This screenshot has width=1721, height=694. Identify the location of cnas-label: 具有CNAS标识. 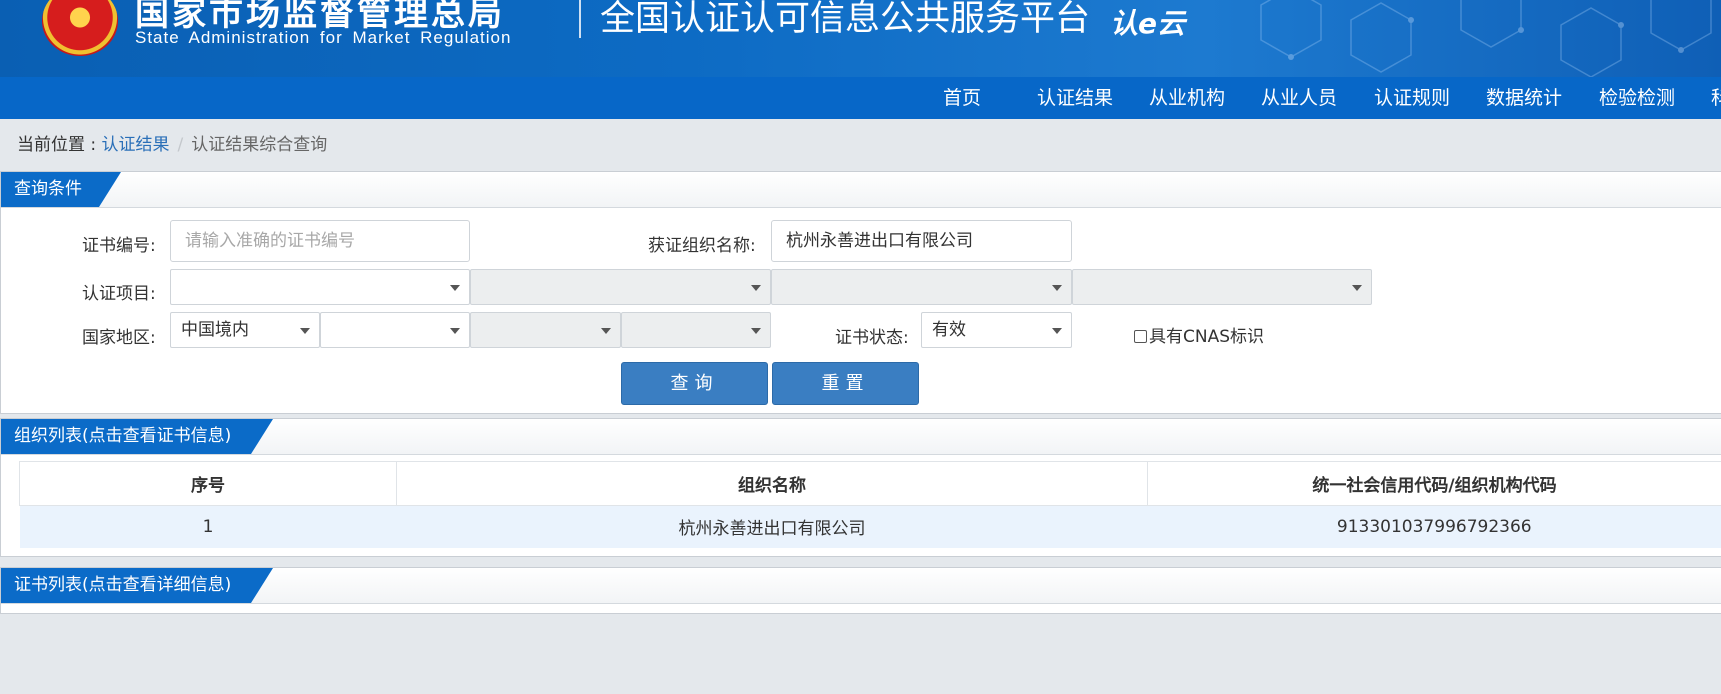
(1207, 337).